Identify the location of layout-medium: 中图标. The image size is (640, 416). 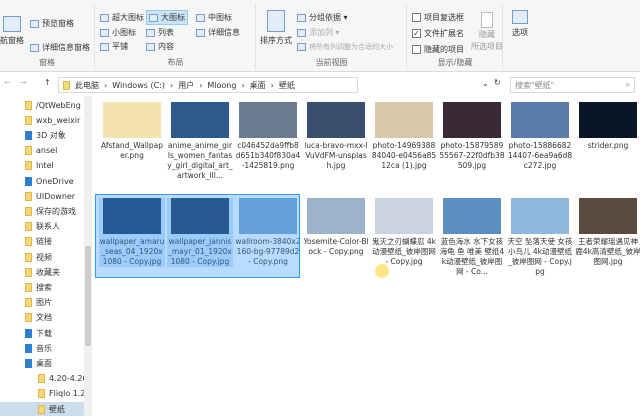
(214, 17).